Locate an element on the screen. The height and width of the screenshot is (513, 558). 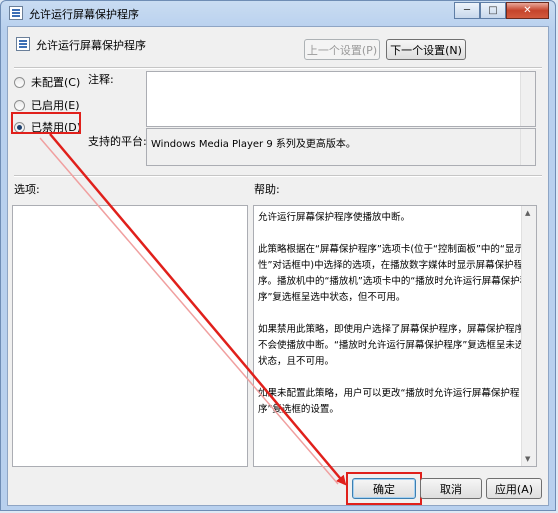
scroll-up-icon: ▲ is located at coordinates (527, 213).